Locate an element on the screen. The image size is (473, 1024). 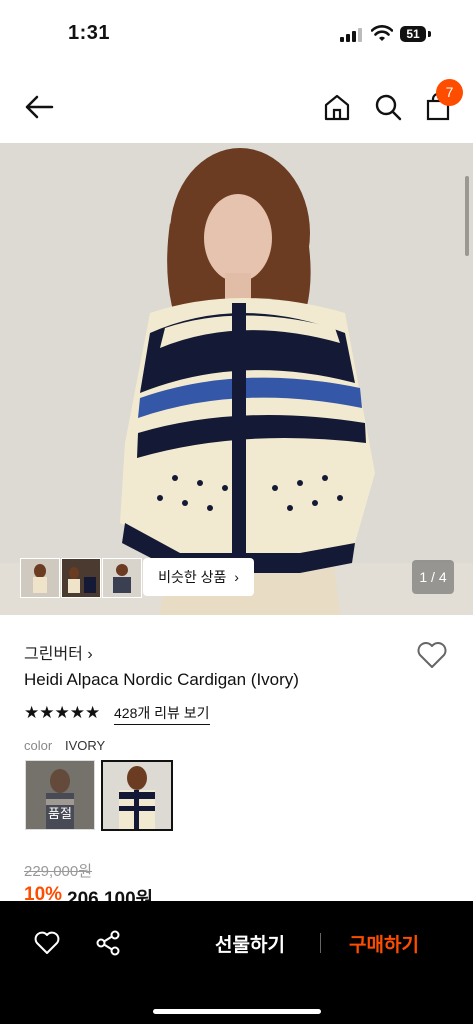
buy-button: 구매하기 is located at coordinates (384, 943).